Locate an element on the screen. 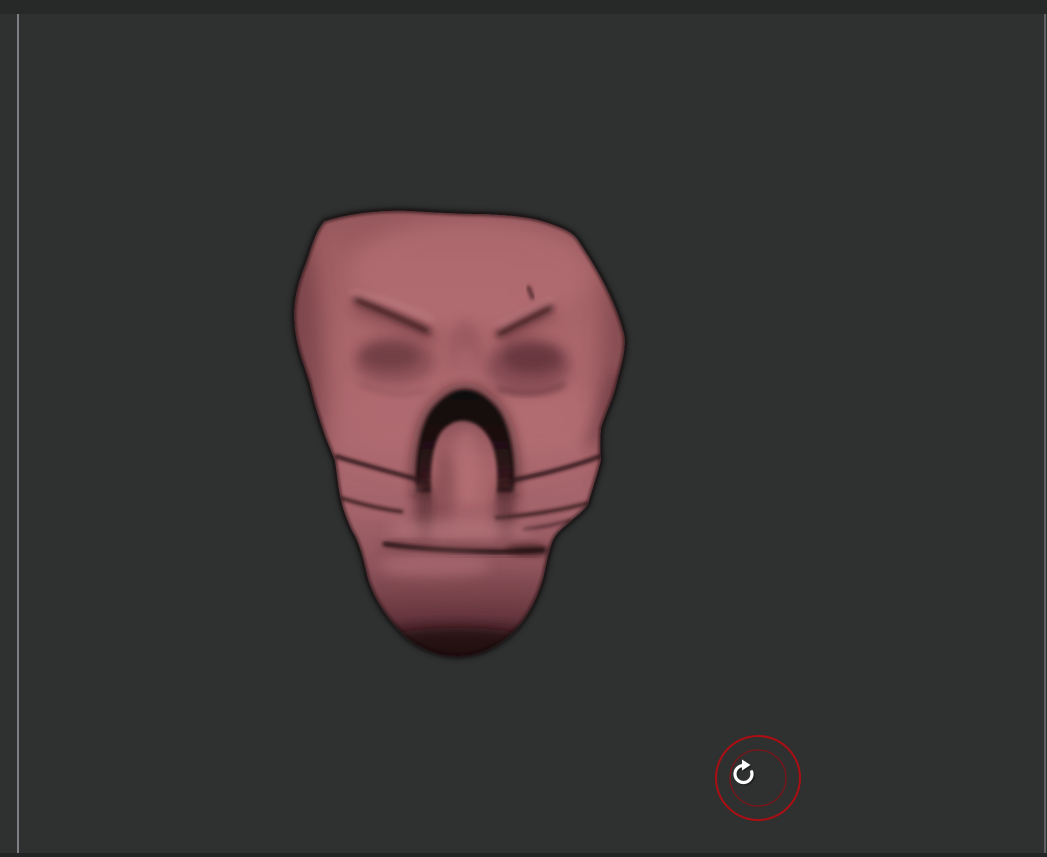  title-bar is located at coordinates (523, 7).